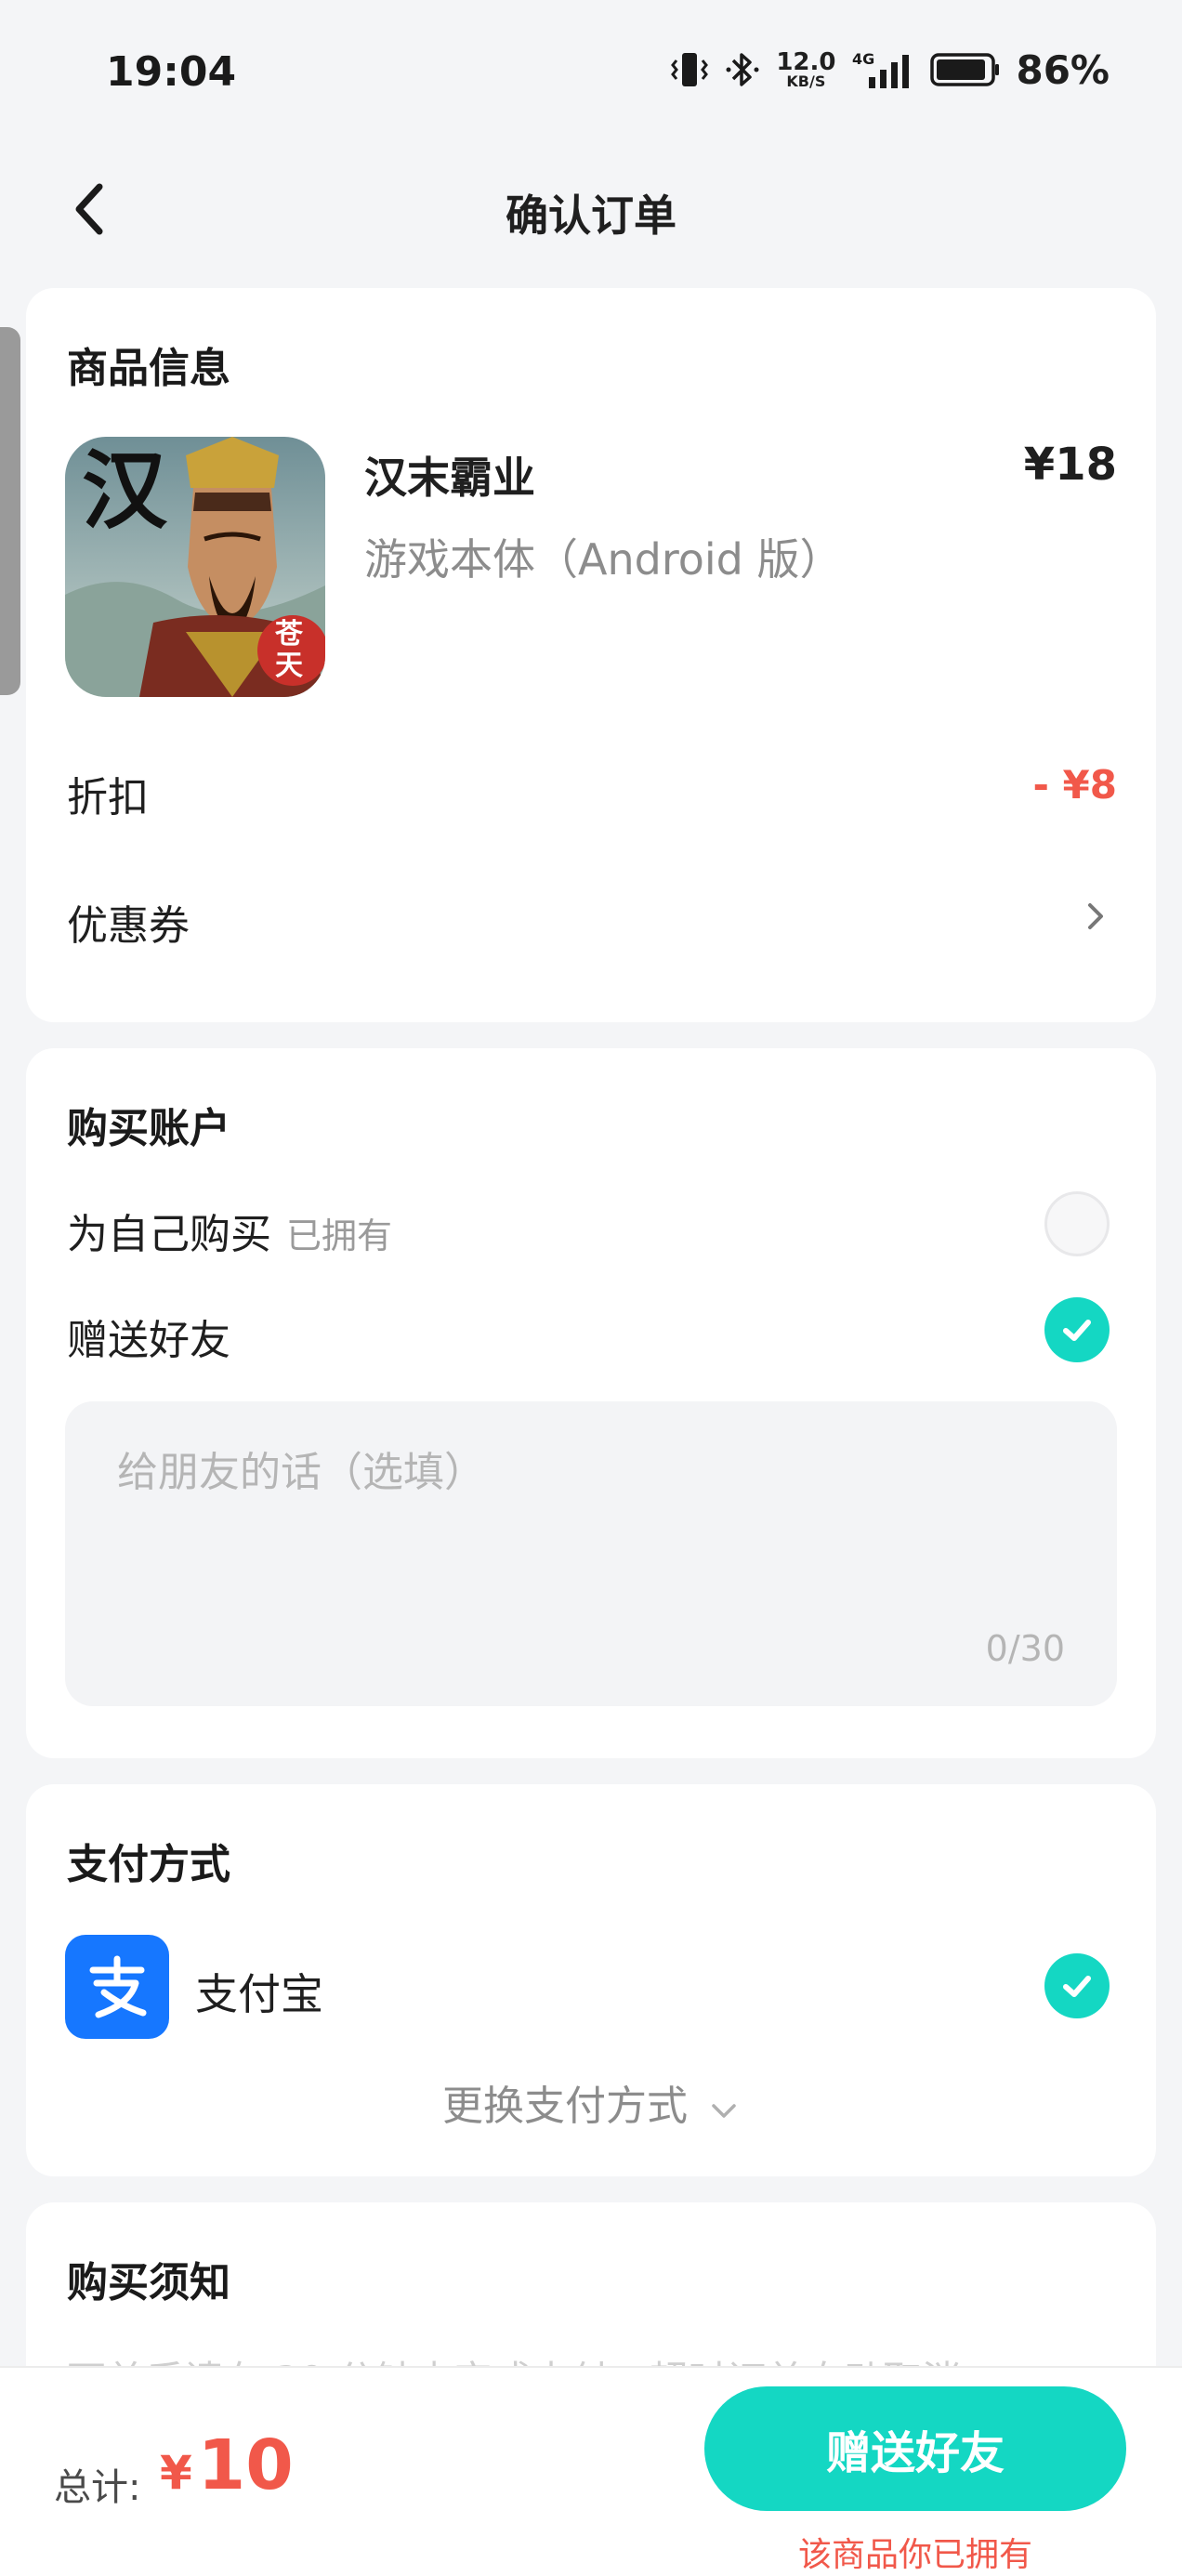  Describe the element at coordinates (1096, 916) in the screenshot. I see `chevron-right-icon` at that location.